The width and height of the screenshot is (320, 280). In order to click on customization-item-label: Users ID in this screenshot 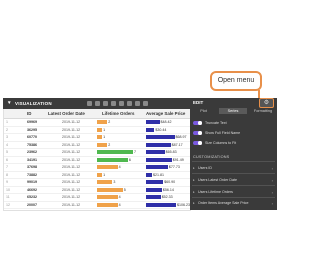, I will do `click(205, 168)`.